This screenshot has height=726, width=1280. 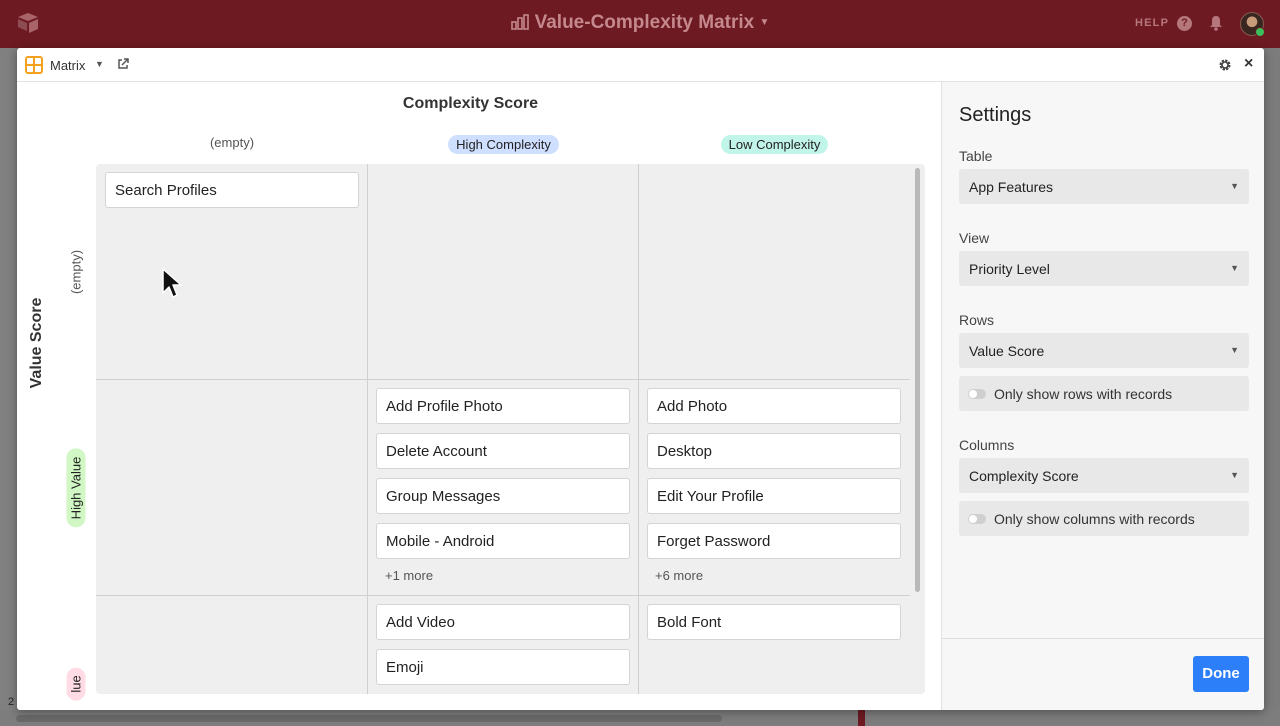 What do you see at coordinates (503, 541) in the screenshot?
I see `record-card: Mobile - Android` at bounding box center [503, 541].